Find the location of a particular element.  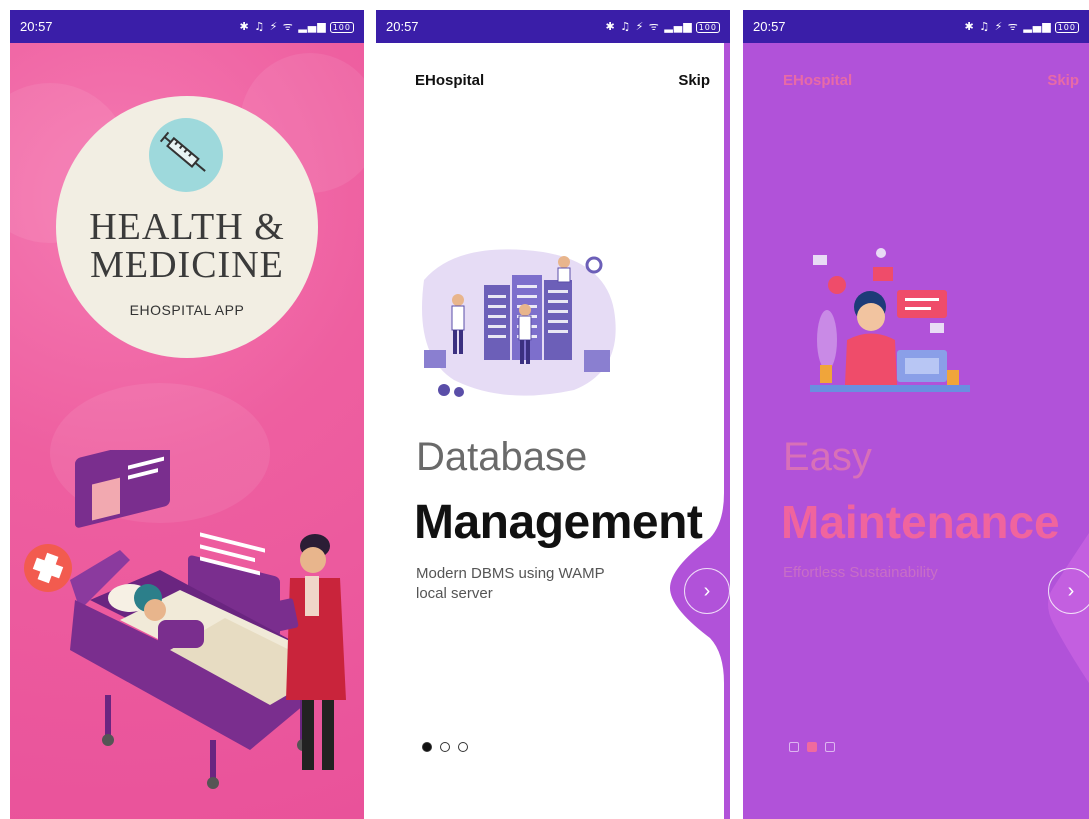

hospital-bed-illustration is located at coordinates (185, 619).